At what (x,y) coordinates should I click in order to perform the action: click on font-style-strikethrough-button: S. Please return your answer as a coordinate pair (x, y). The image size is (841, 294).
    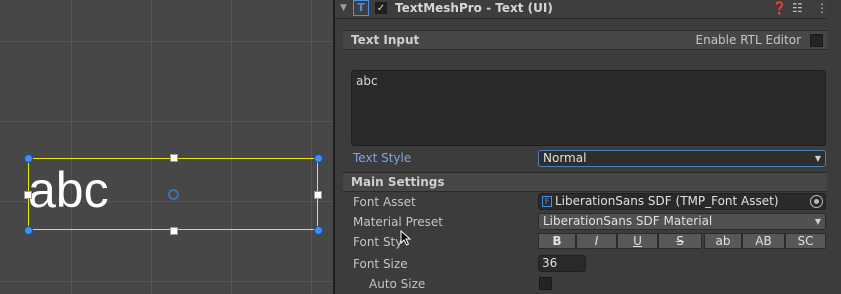
    Looking at the image, I should click on (680, 241).